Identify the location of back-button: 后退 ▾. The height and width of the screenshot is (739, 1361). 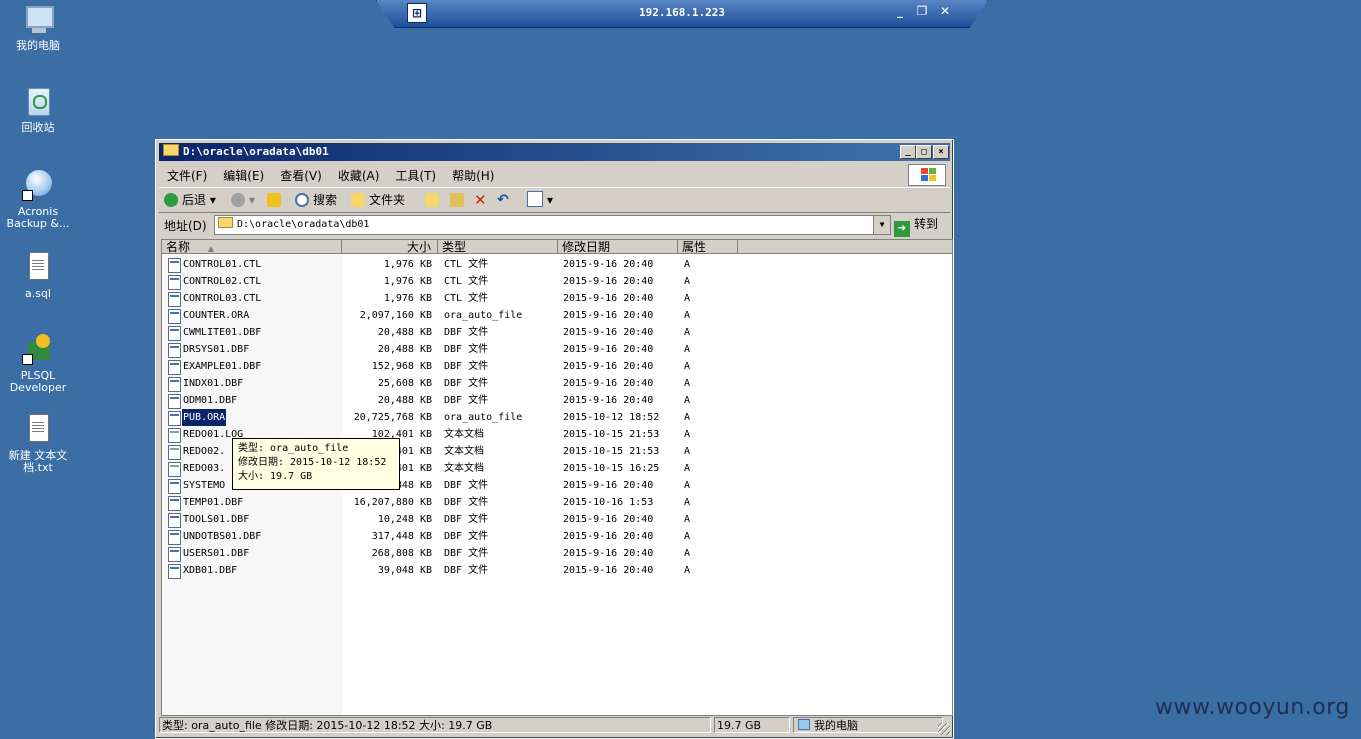
(190, 200).